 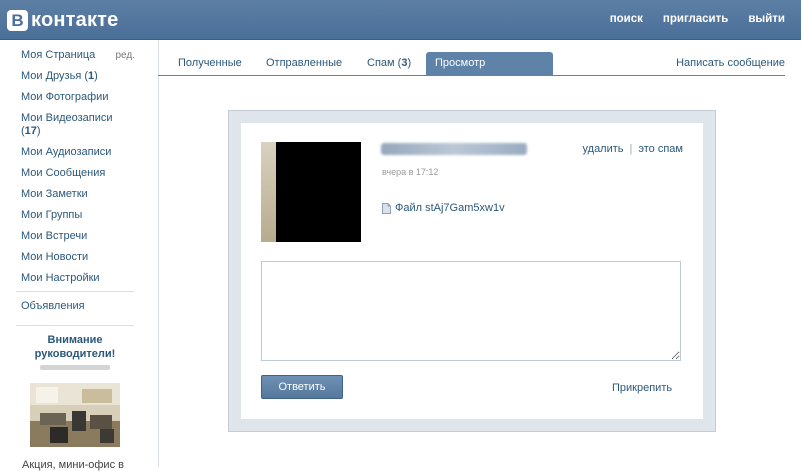 I want to click on tab-view-message: Просмотр сообщения, so click(x=489, y=72).